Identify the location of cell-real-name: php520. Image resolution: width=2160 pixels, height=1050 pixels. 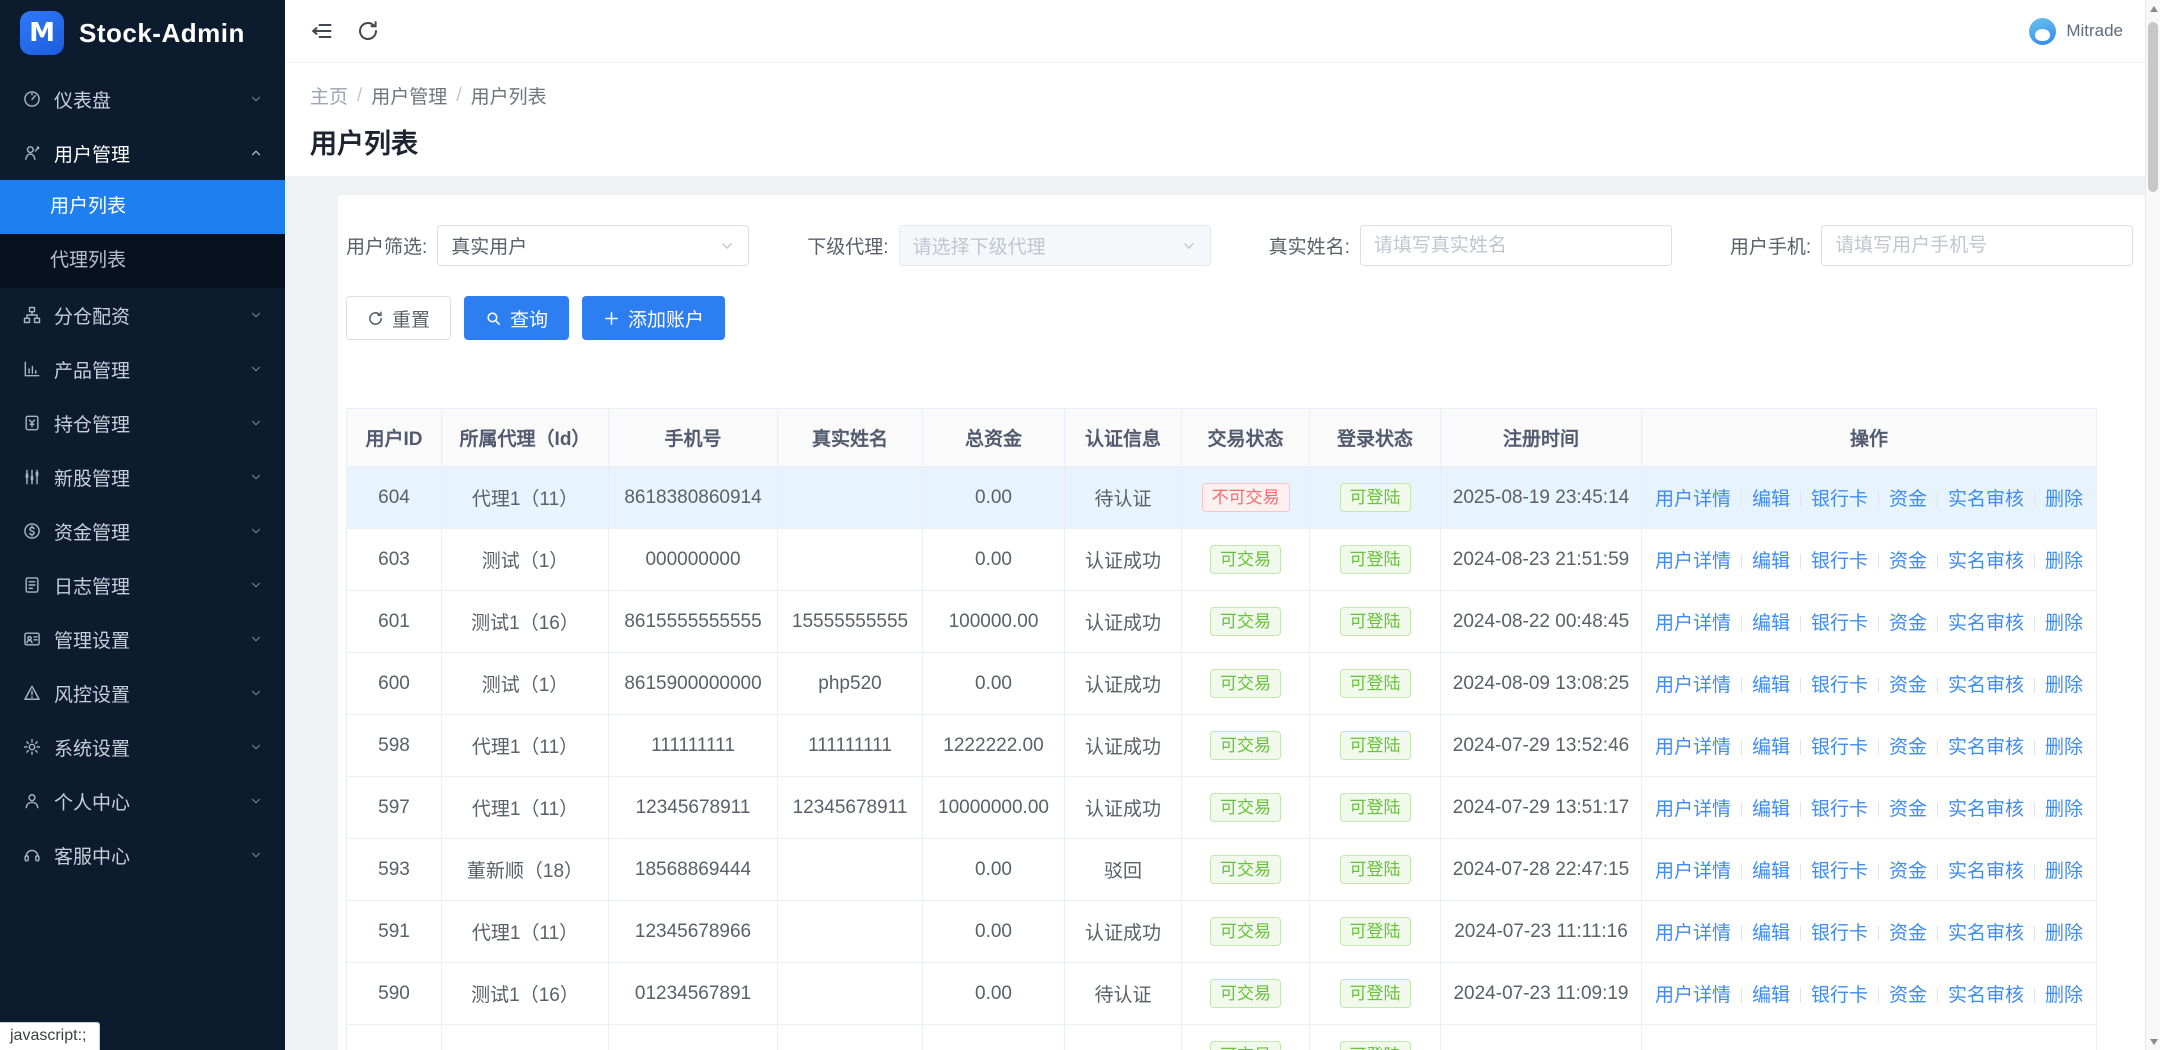
(850, 683).